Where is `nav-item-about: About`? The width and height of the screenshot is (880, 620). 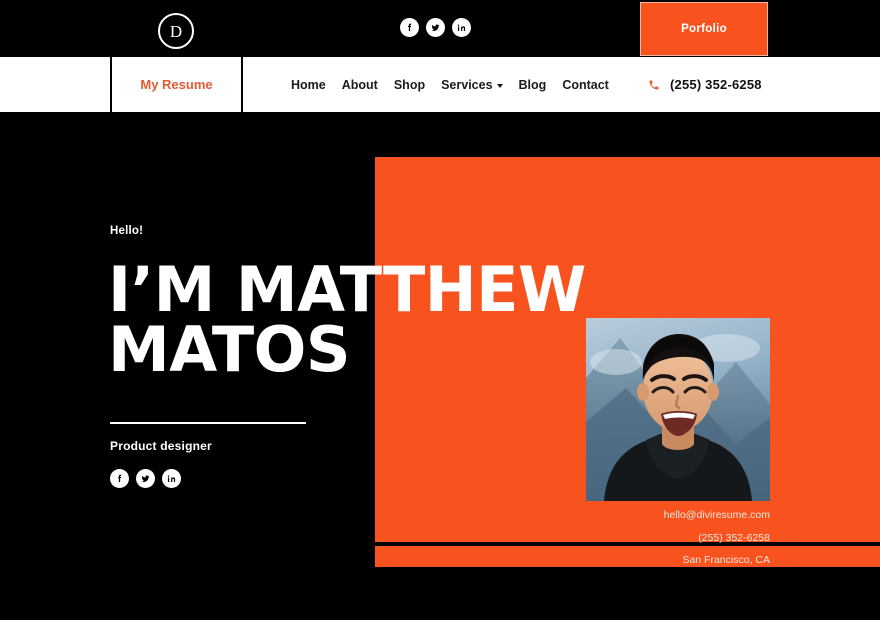
nav-item-about: About is located at coordinates (360, 85).